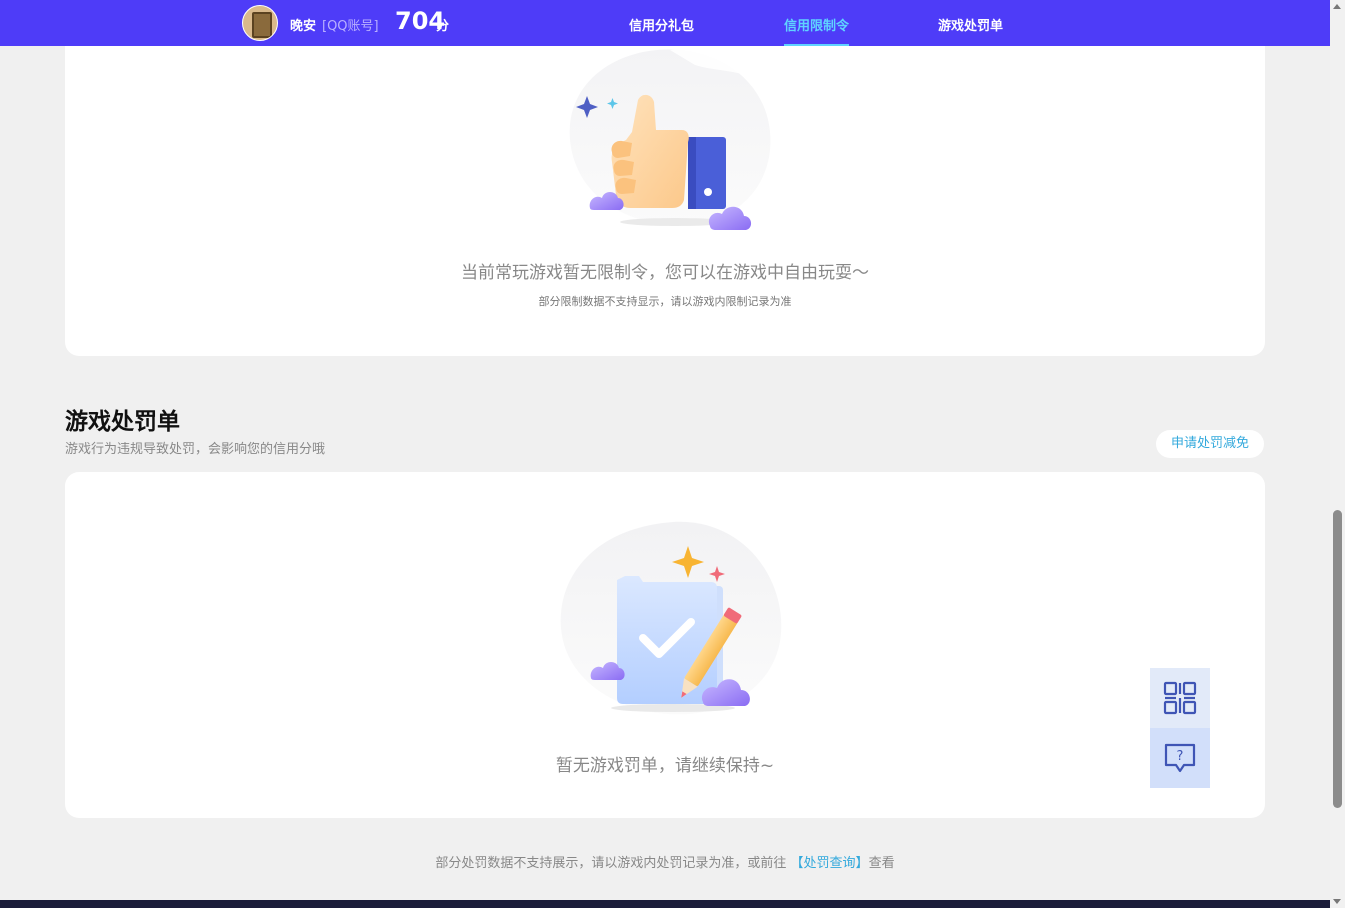 This screenshot has height=908, width=1345. I want to click on help-chat-icon: ?, so click(1180, 758).